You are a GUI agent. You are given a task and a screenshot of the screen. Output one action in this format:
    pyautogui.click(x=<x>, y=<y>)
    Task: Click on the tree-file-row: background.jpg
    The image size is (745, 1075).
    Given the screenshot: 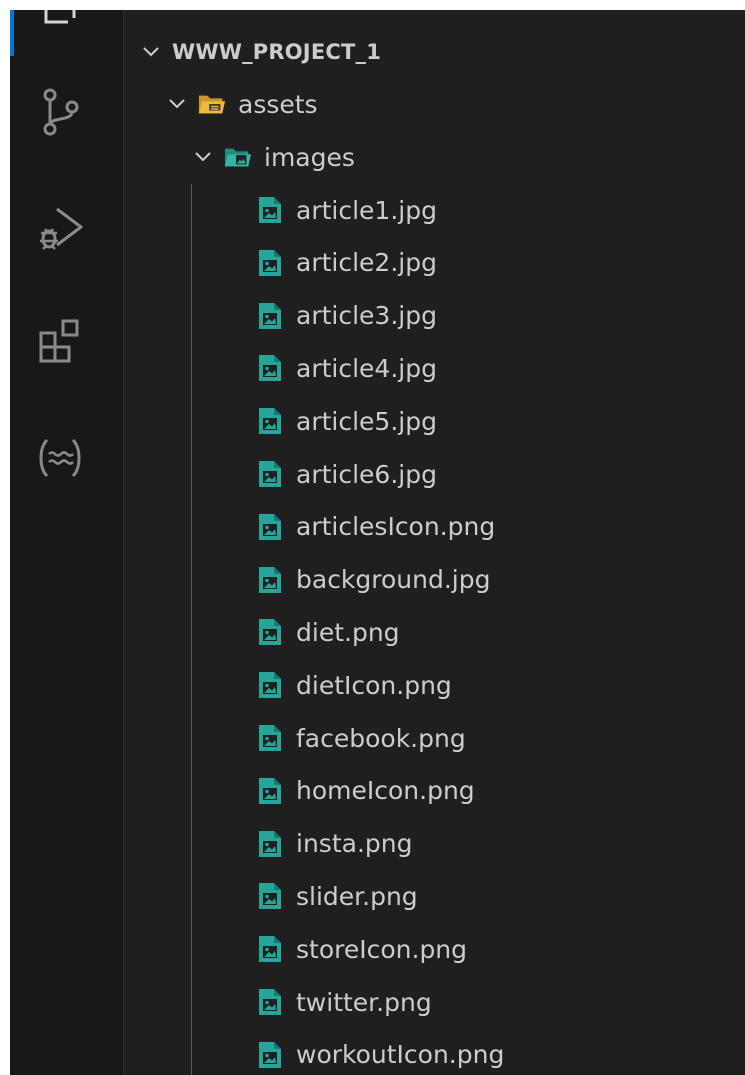 What is the action you would take?
    pyautogui.click(x=434, y=580)
    